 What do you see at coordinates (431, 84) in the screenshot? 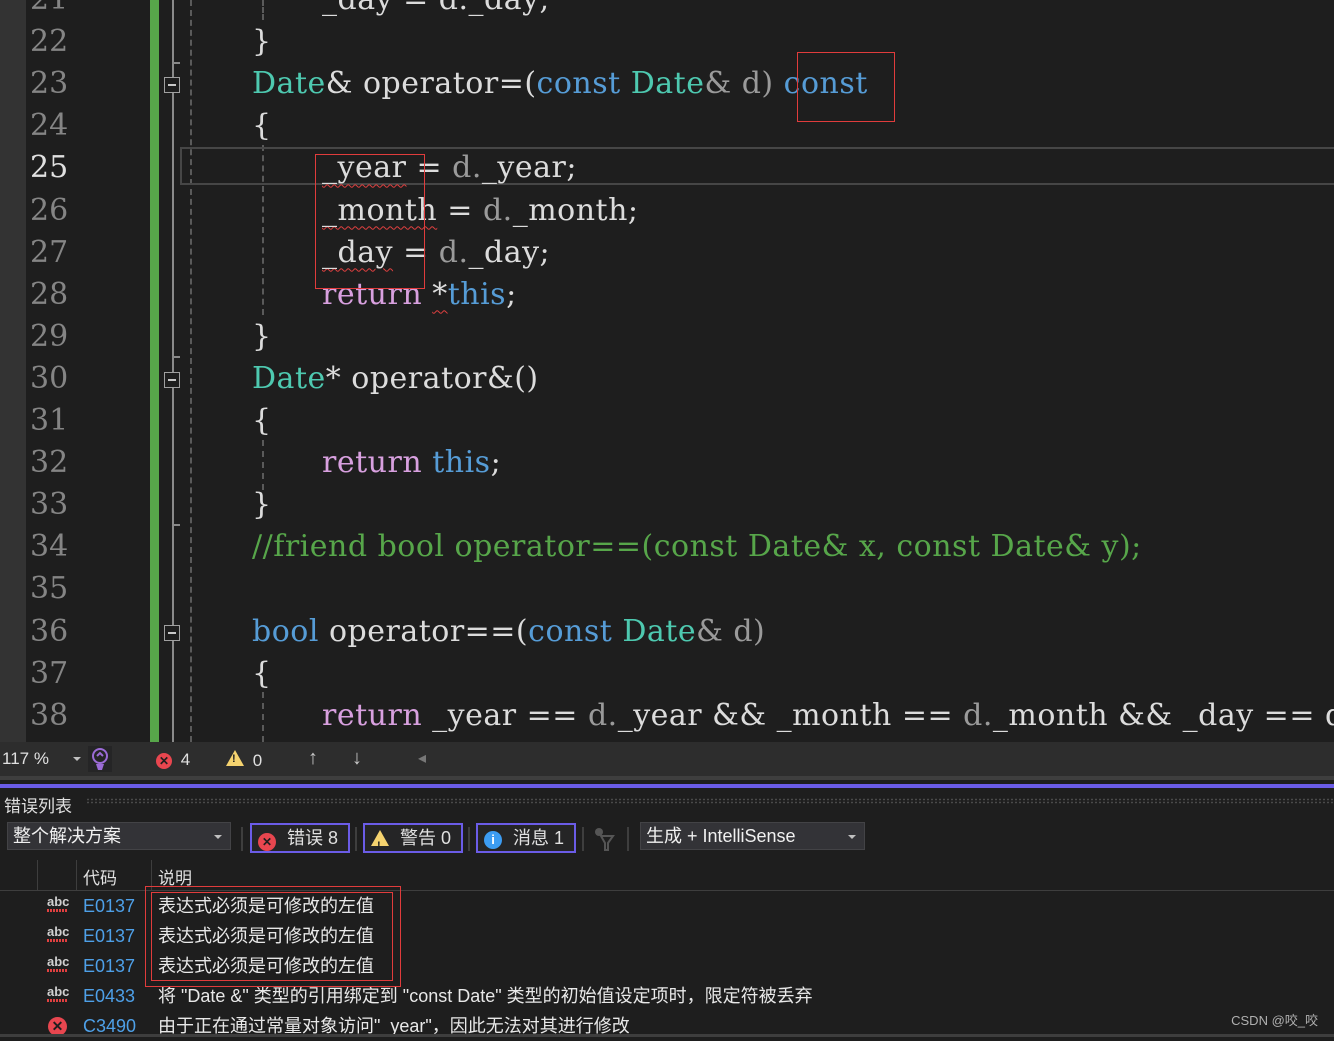
I see `code-token: & operator=(` at bounding box center [431, 84].